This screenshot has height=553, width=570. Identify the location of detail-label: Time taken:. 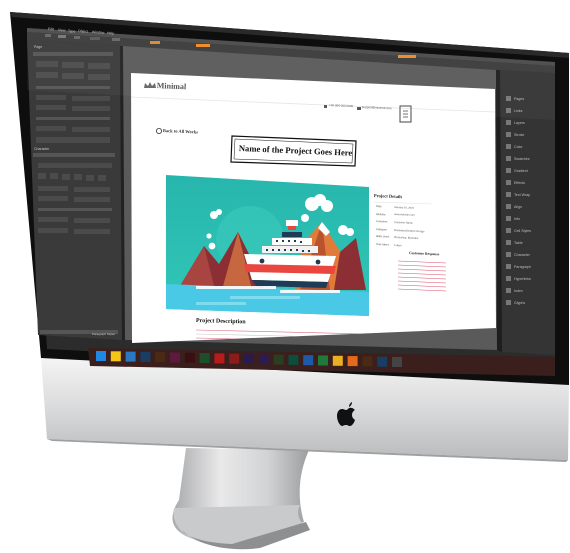
(382, 245).